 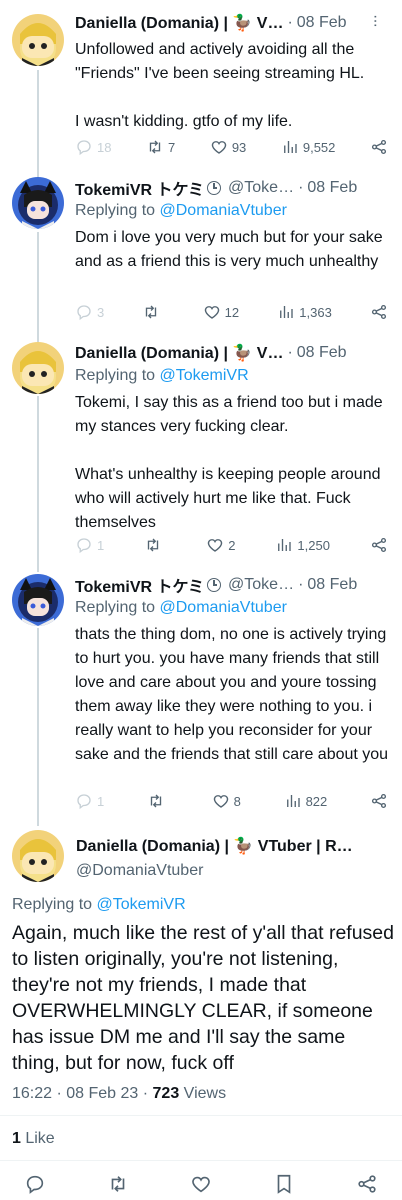 I want to click on likes-count: 1, so click(x=16, y=1138).